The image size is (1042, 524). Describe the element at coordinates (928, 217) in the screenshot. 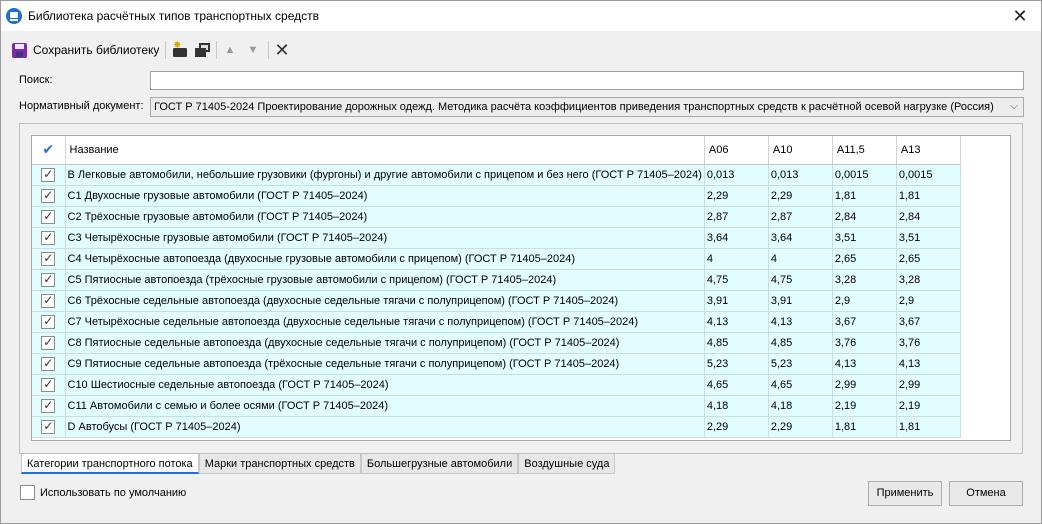

I see `coefficient-a13: 2,84` at that location.